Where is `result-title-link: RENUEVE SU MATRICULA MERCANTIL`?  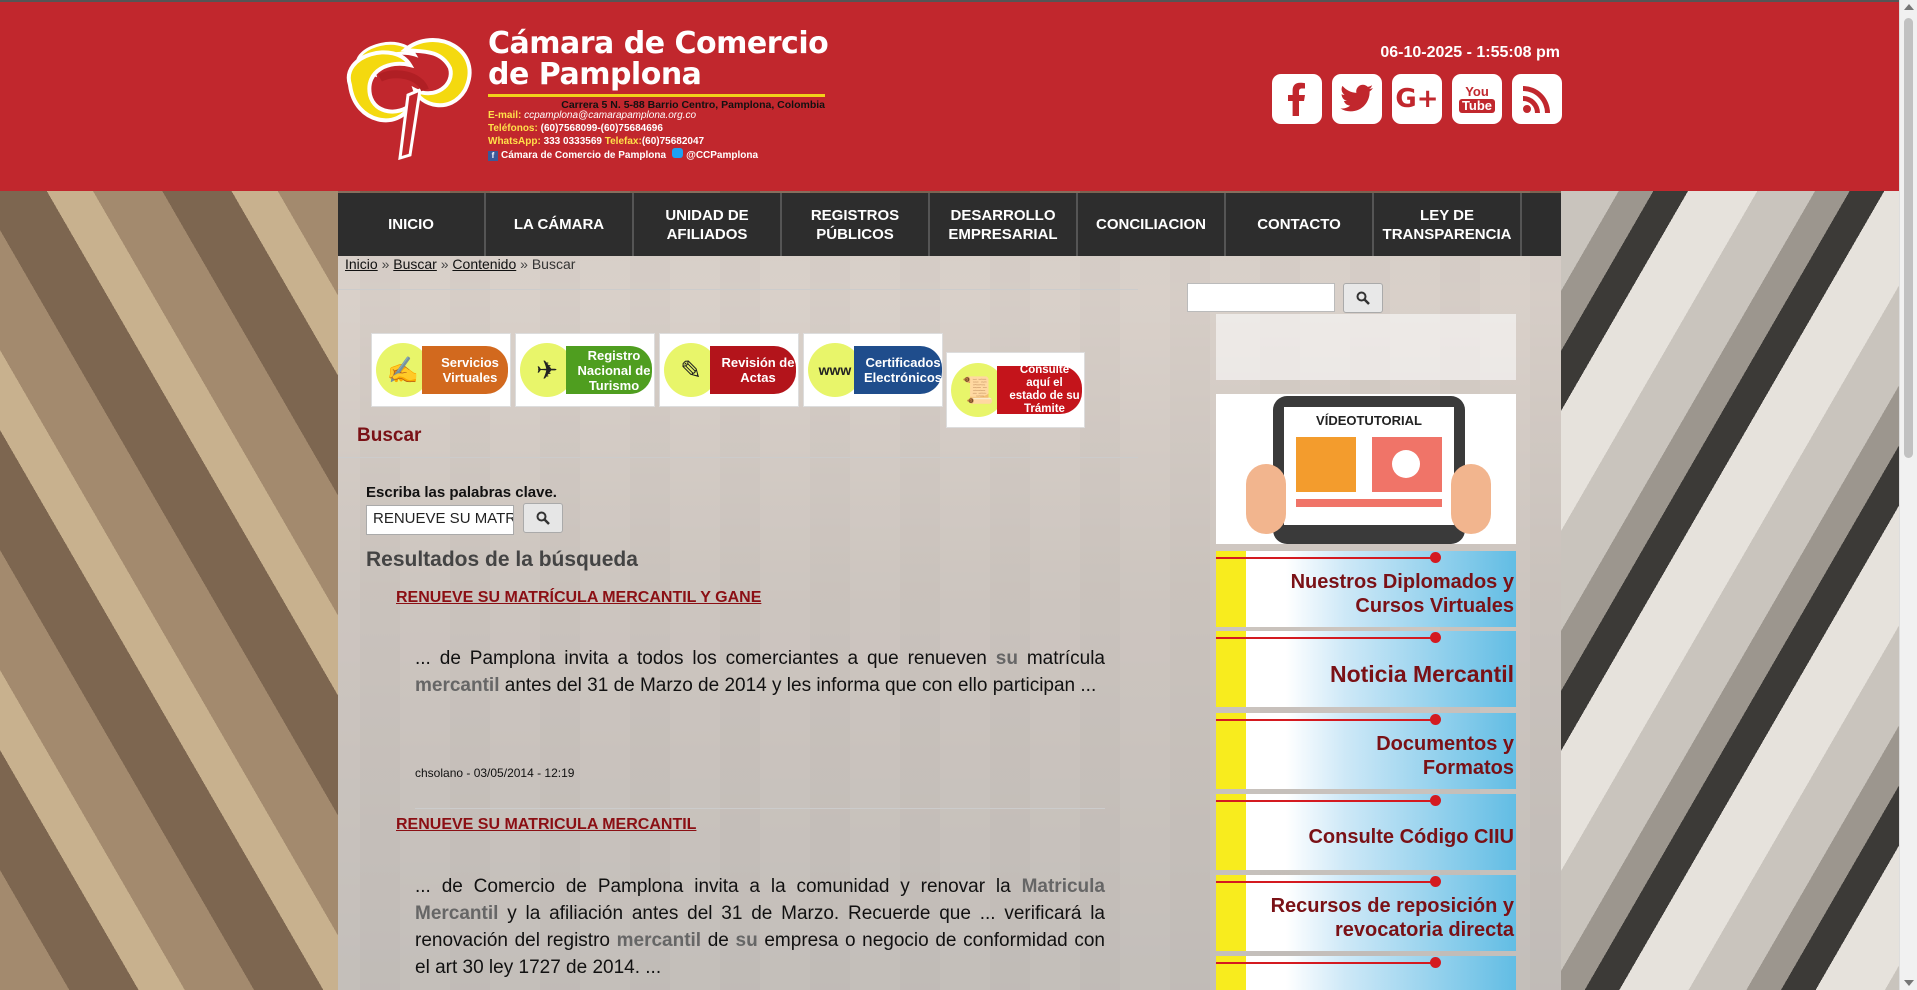 result-title-link: RENUEVE SU MATRICULA MERCANTIL is located at coordinates (546, 825).